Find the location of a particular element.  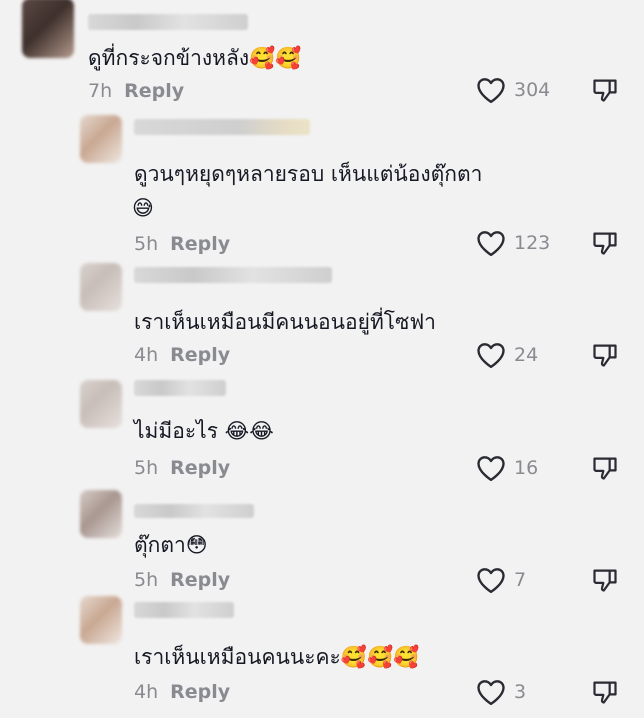

comment-meta: 7h Reply is located at coordinates (136, 91).